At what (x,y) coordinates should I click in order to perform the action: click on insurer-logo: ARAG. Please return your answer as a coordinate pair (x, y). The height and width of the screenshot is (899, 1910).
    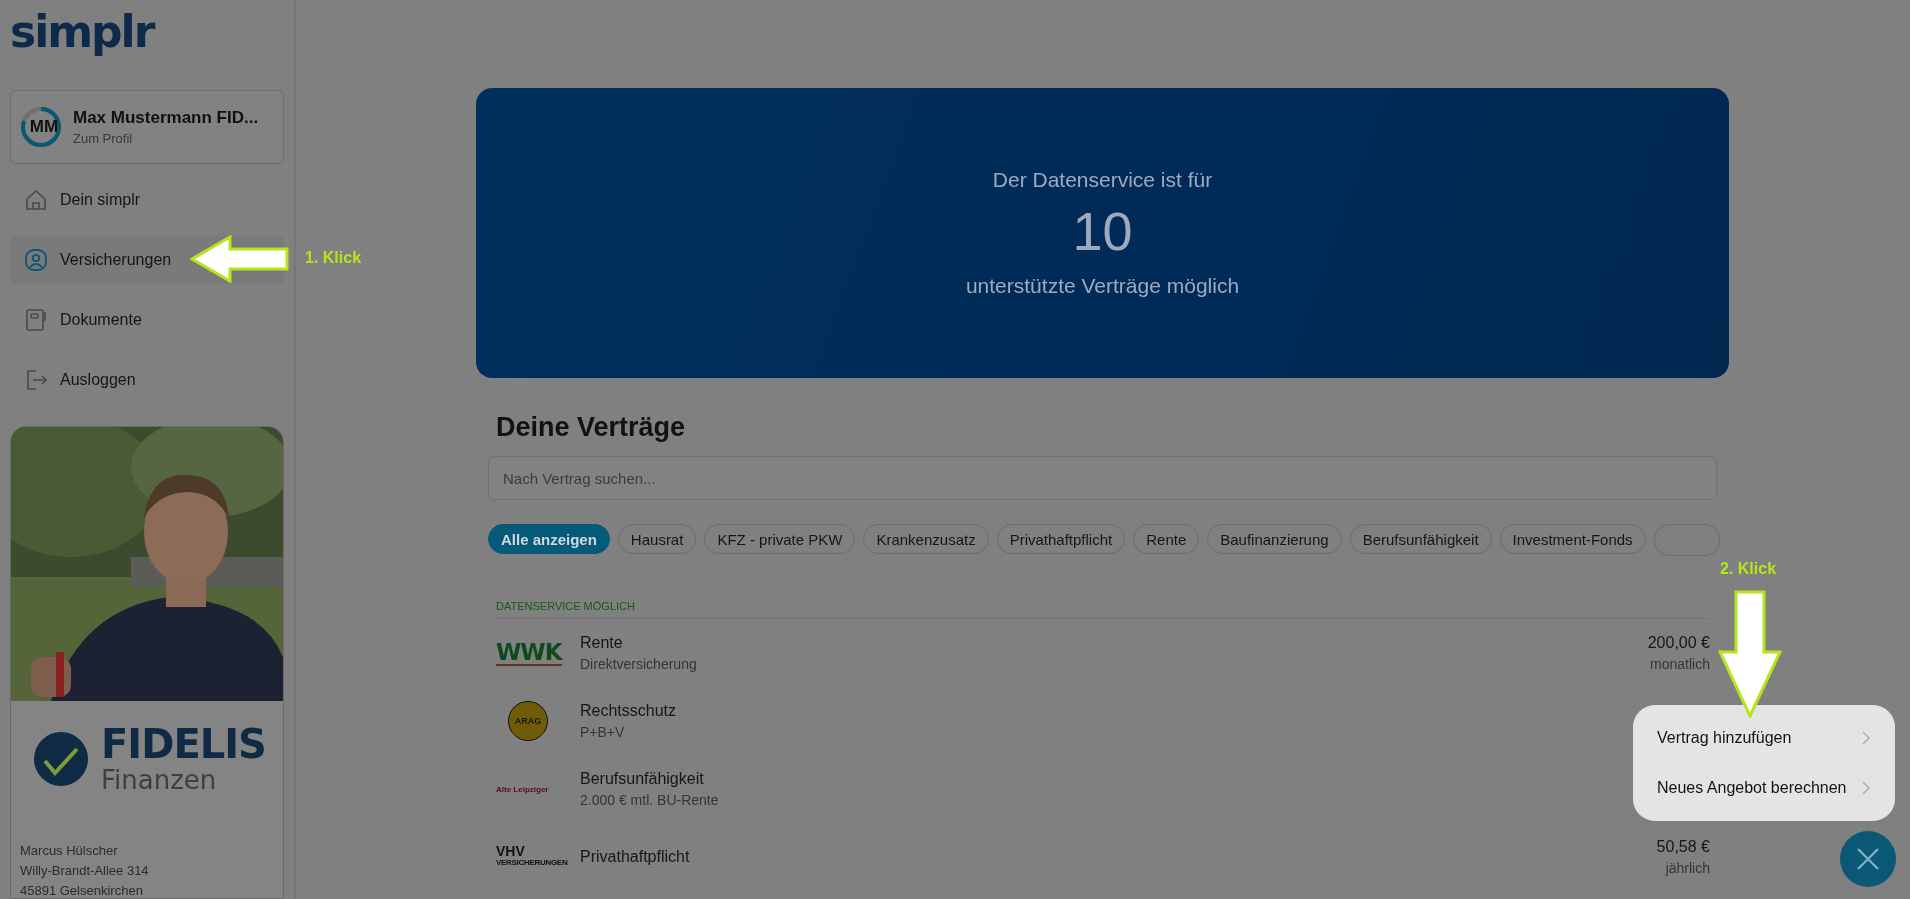
    Looking at the image, I should click on (528, 721).